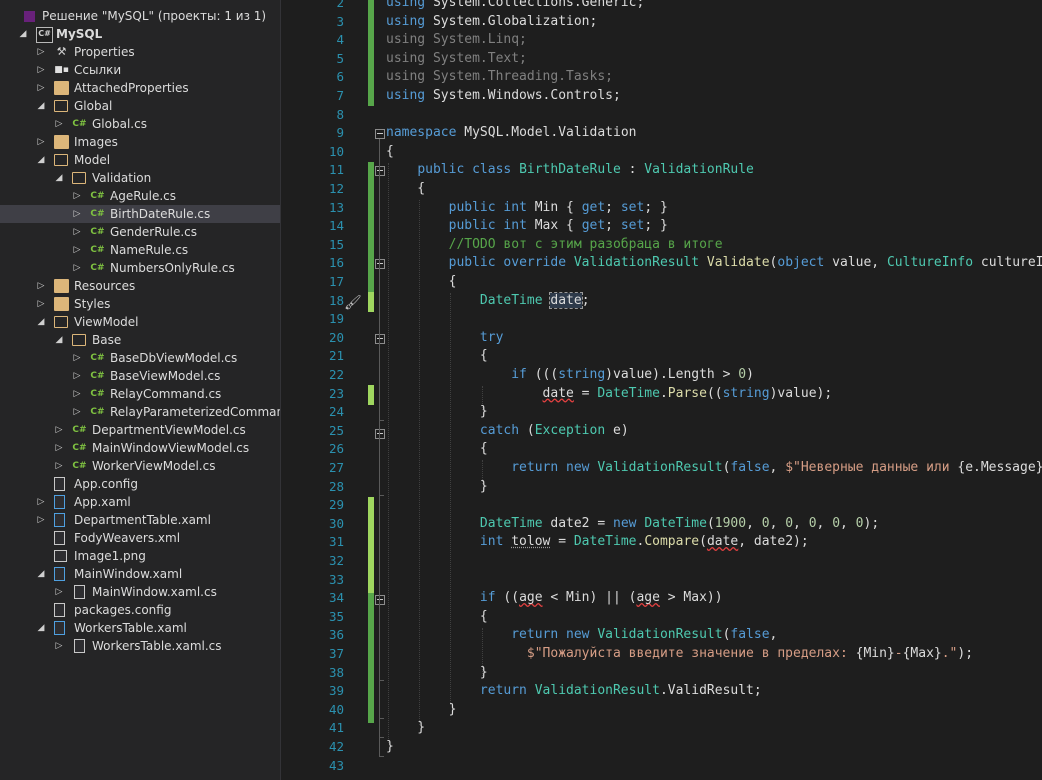 The width and height of the screenshot is (1042, 780). What do you see at coordinates (456, 59) in the screenshot?
I see `code-line: using System.Text;` at bounding box center [456, 59].